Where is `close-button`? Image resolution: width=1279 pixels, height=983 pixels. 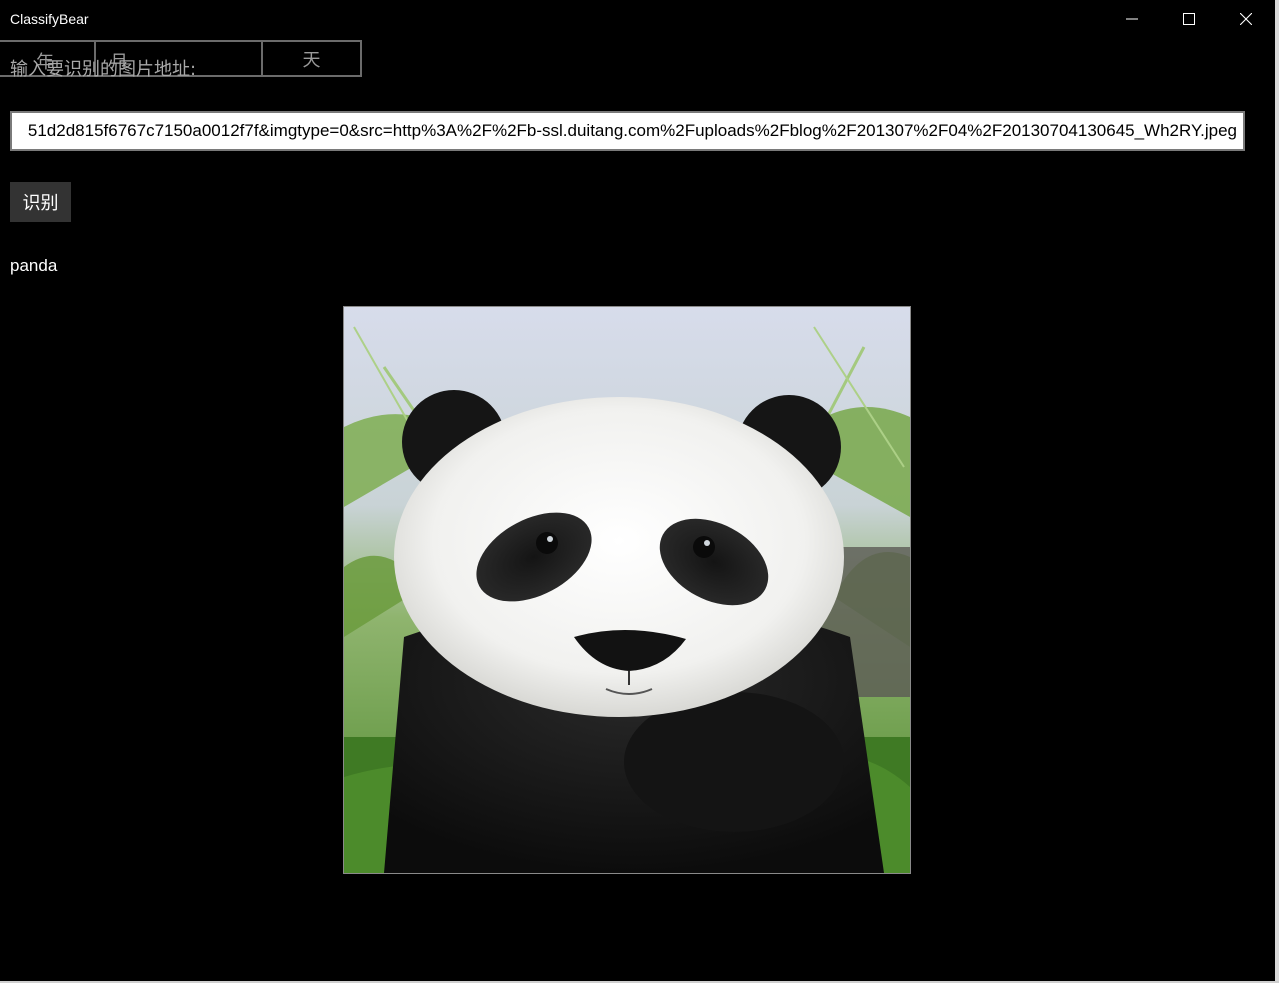 close-button is located at coordinates (1246, 19).